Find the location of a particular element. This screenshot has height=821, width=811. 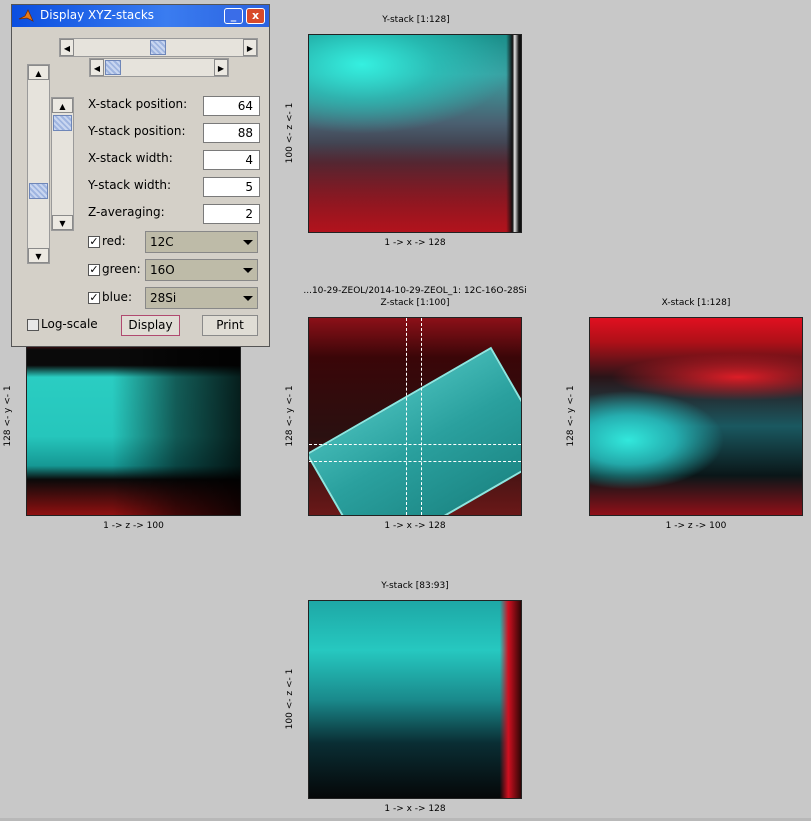

plot-title-y-stack-bottom: Y-stack [83:93] is located at coordinates (415, 586).